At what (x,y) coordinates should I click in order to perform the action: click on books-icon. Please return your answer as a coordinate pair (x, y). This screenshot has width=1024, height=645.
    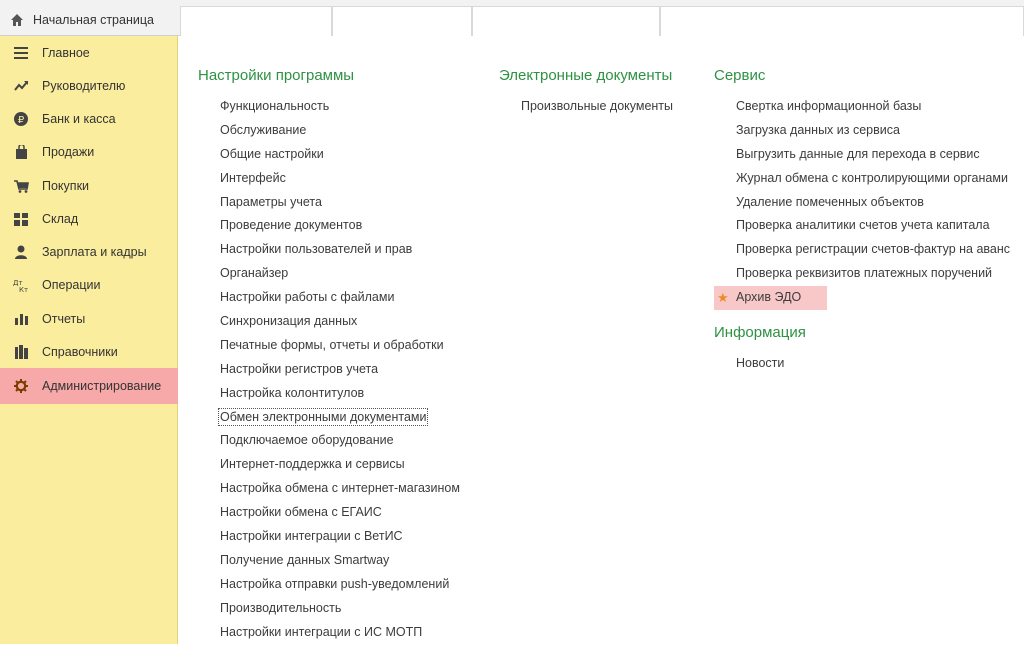
    Looking at the image, I should click on (21, 352).